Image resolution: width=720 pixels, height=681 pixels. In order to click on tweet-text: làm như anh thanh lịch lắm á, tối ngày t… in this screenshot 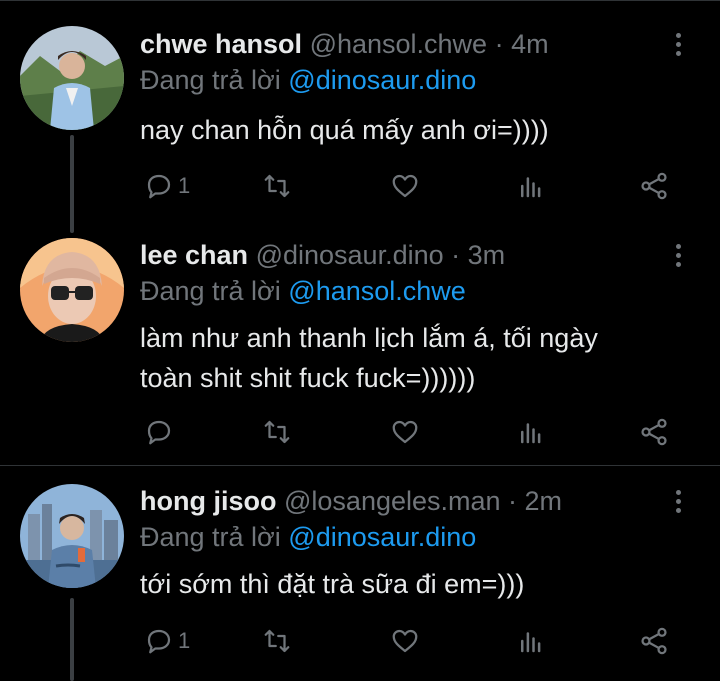, I will do `click(369, 358)`.